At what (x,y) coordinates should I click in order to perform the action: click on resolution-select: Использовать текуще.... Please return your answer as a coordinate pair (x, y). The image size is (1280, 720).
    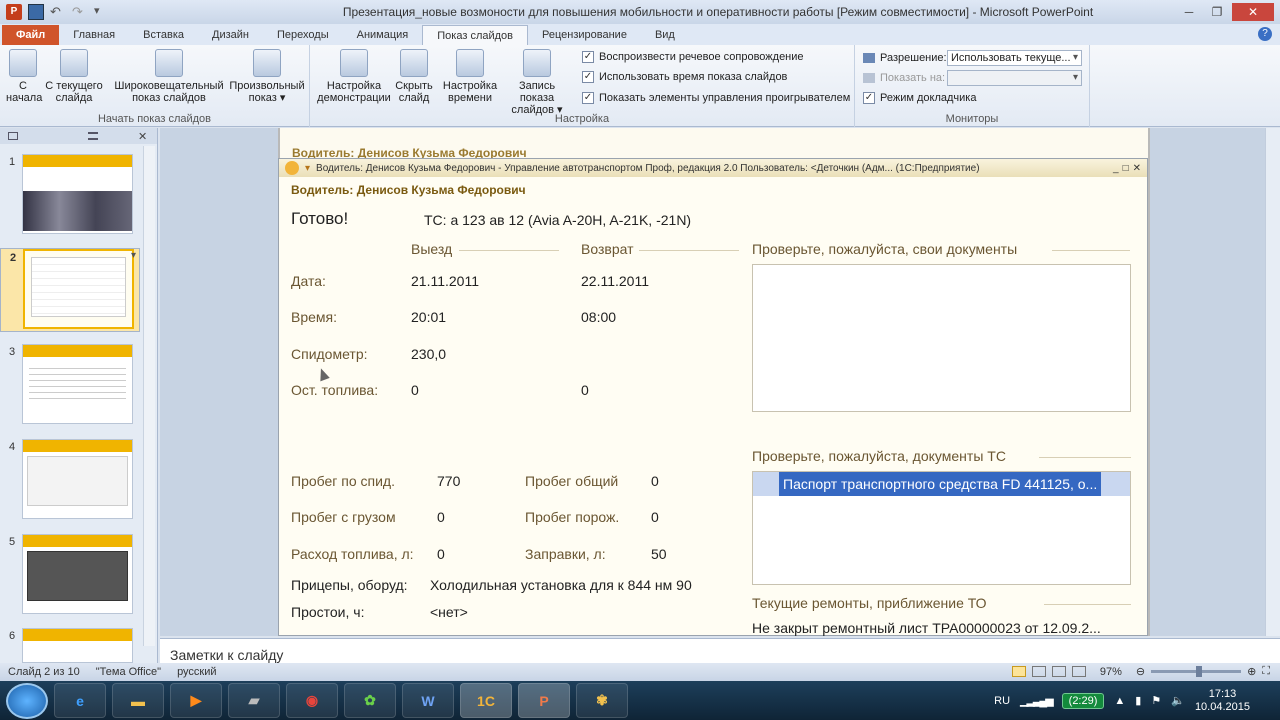
    Looking at the image, I should click on (1014, 58).